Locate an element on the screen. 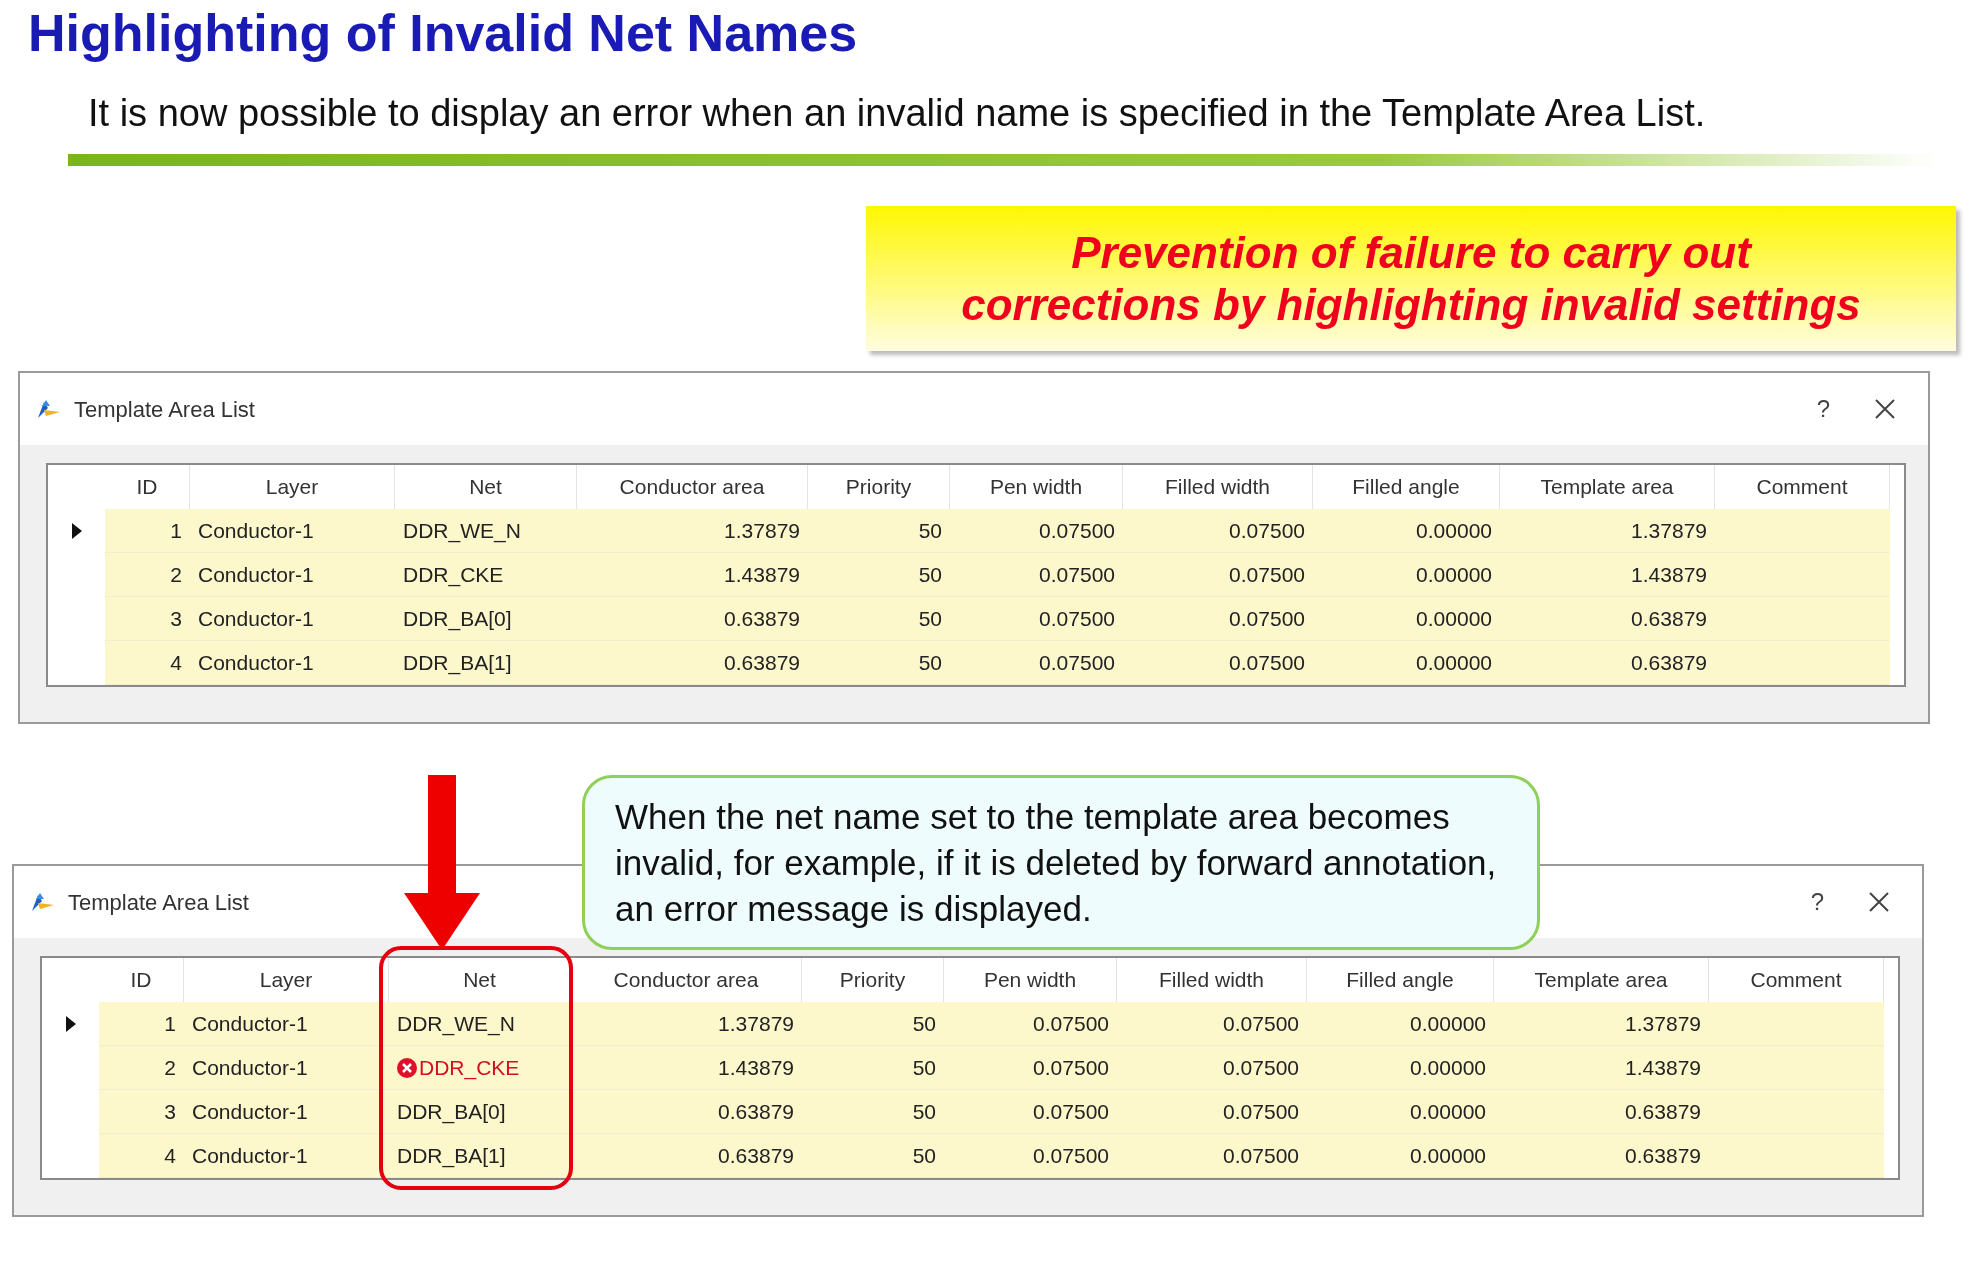 This screenshot has height=1286, width=1970. slide-title: Highlighting of Invalid Net Names is located at coordinates (443, 33).